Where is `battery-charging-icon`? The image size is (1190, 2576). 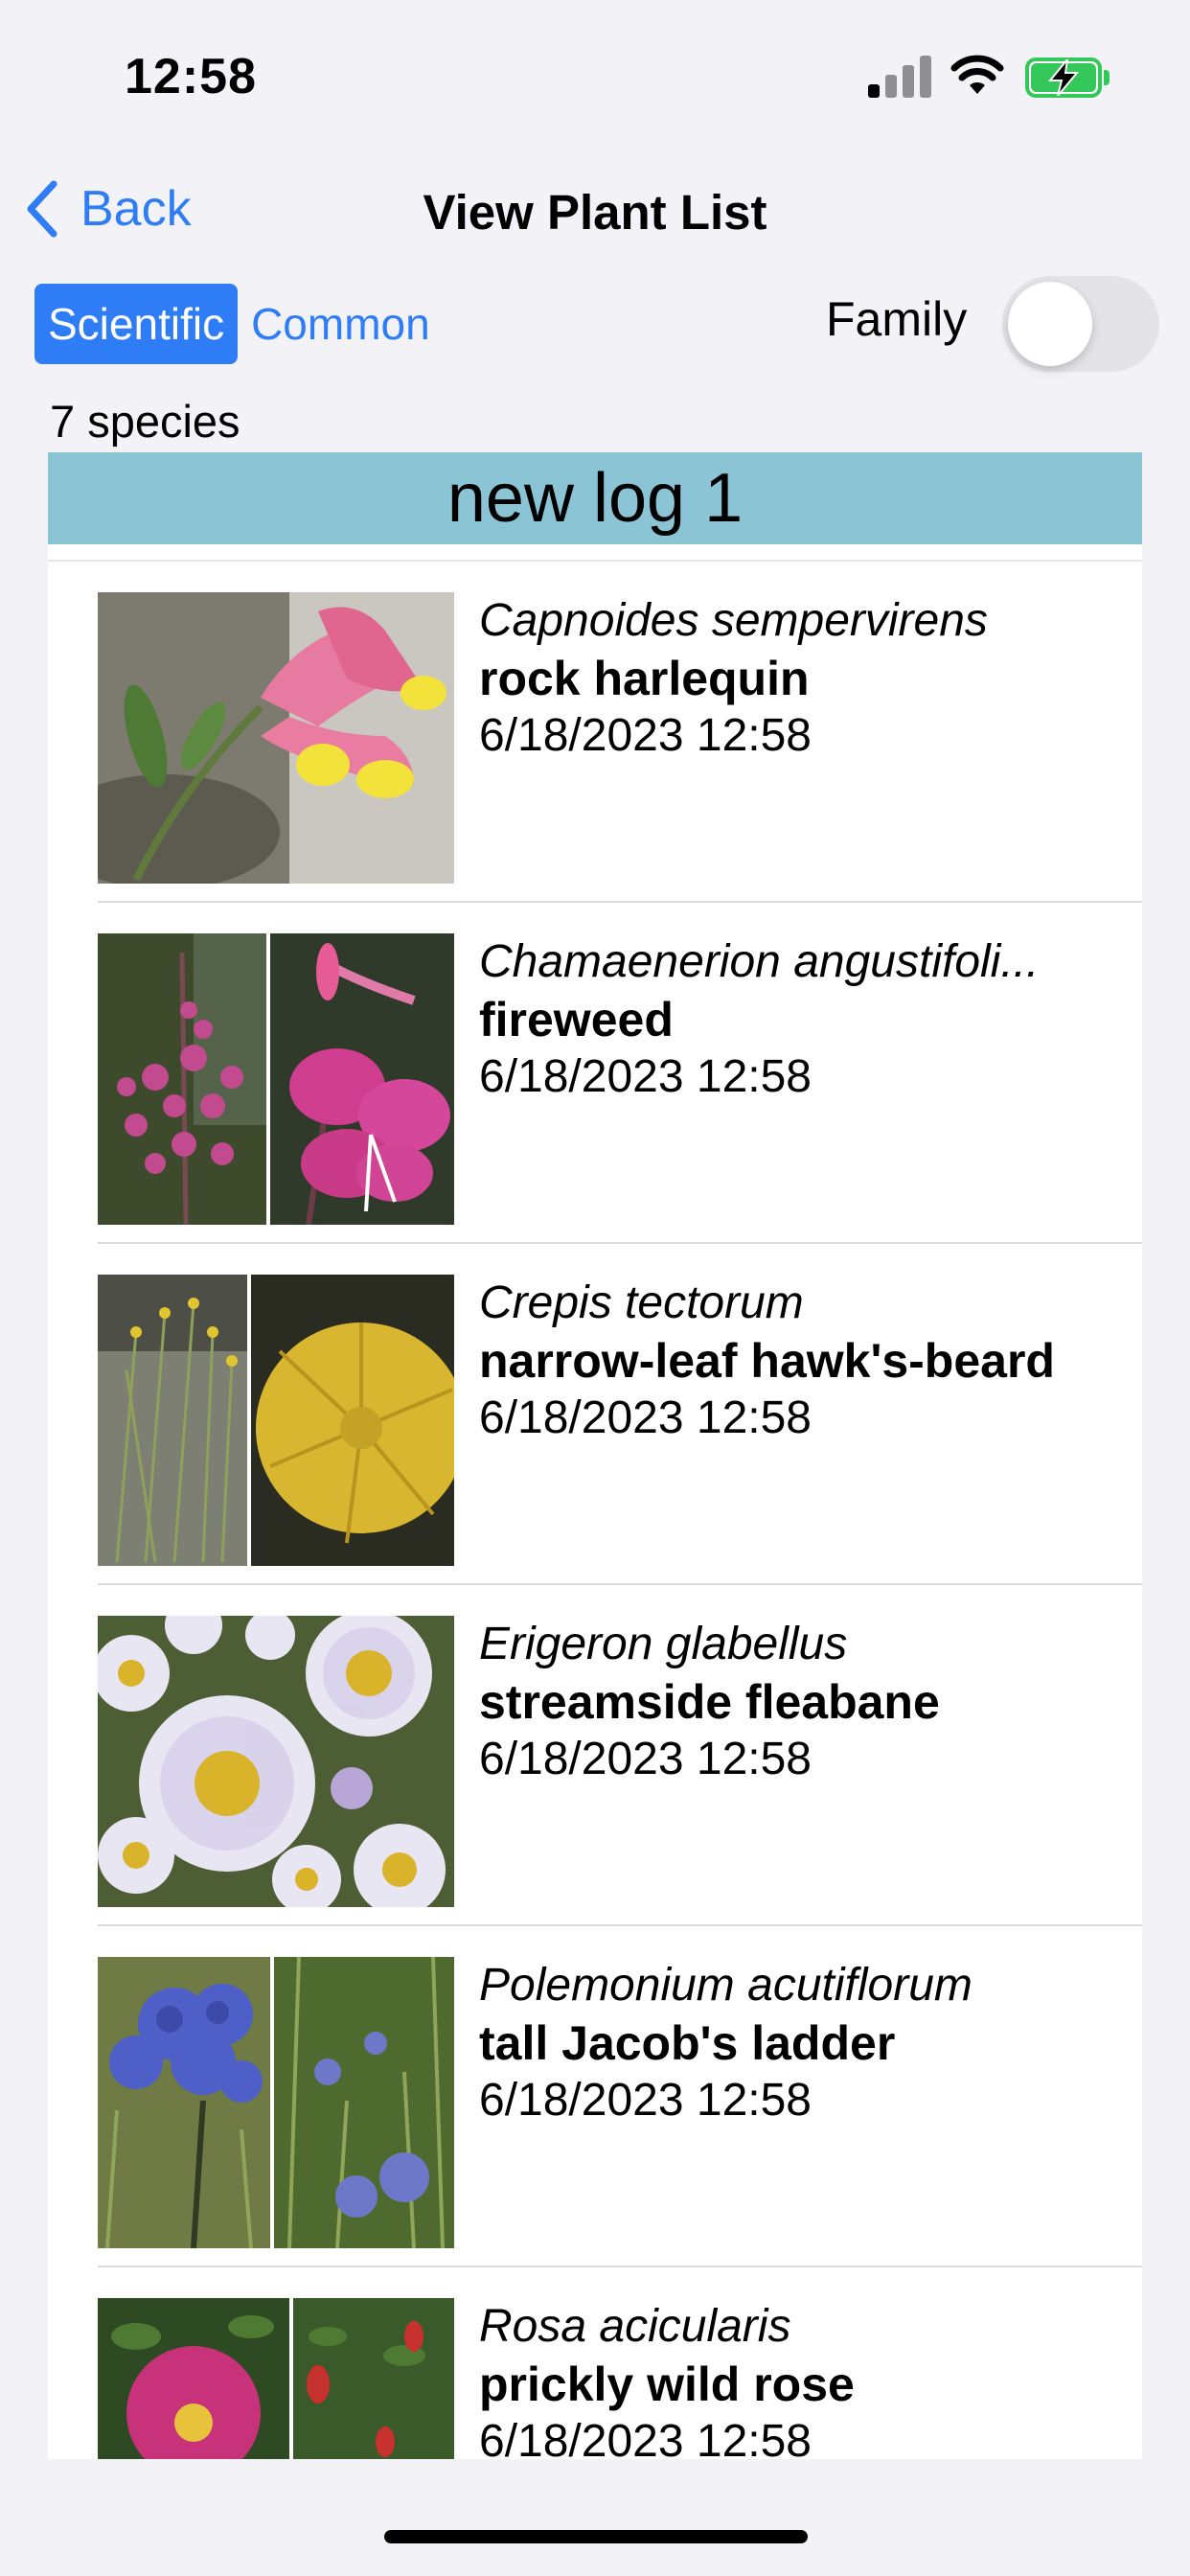
battery-charging-icon is located at coordinates (1068, 78).